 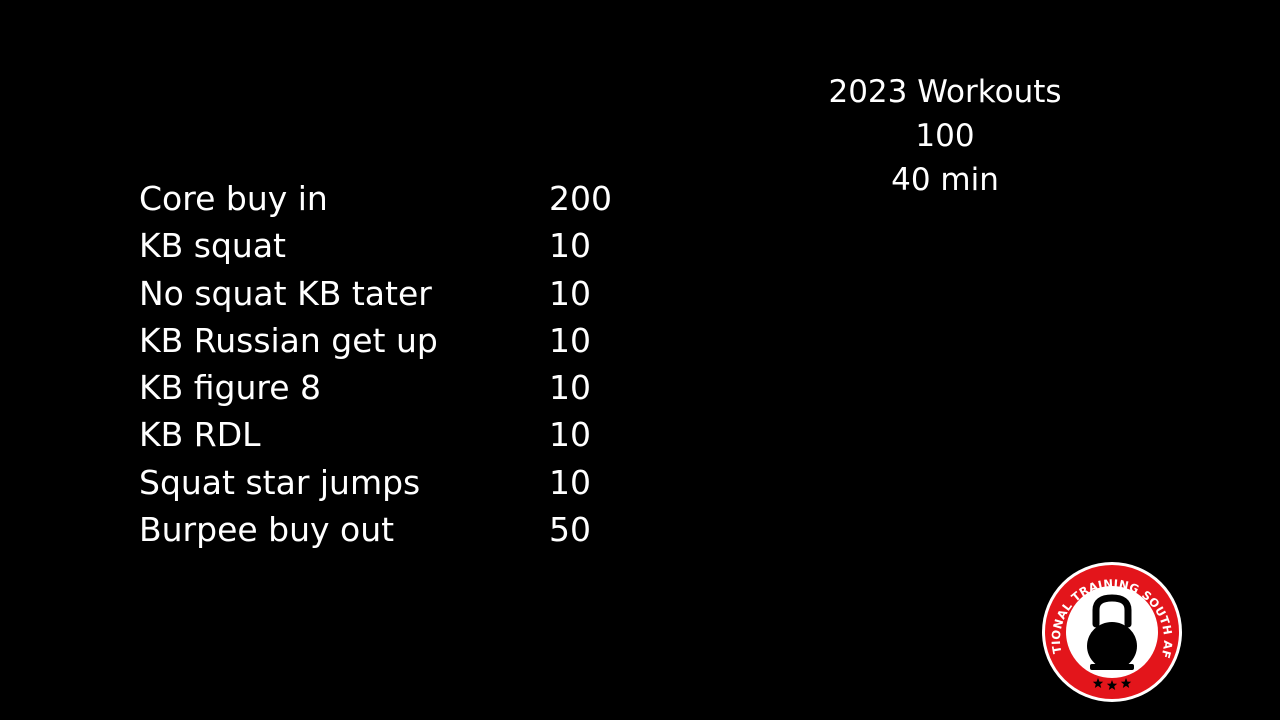 I want to click on exercise-name: KB RDL, so click(x=200, y=435).